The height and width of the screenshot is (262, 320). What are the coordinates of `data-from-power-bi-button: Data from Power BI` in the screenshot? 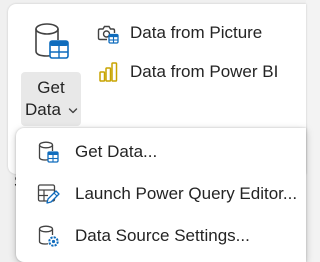 It's located at (187, 72).